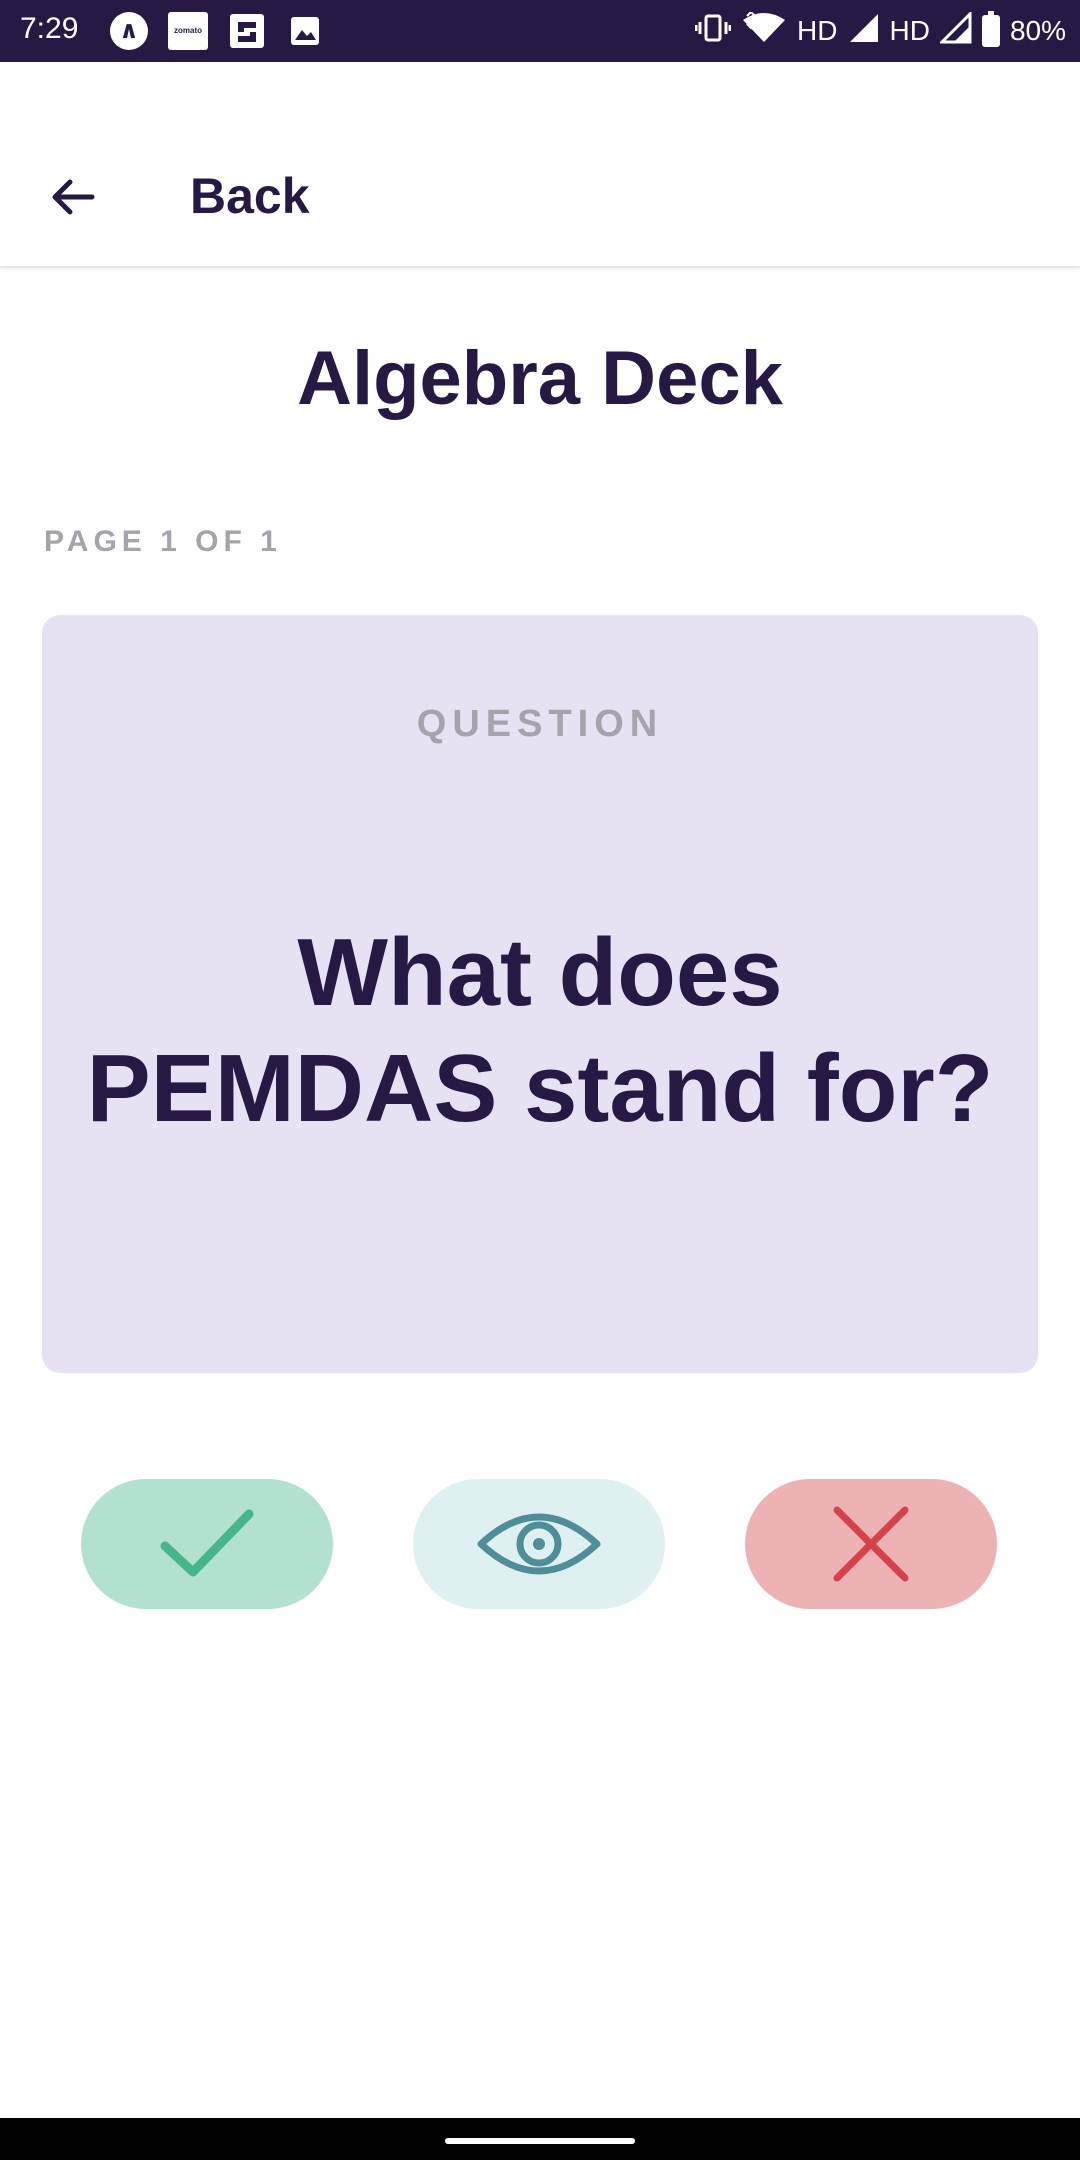 This screenshot has width=1080, height=2160. Describe the element at coordinates (188, 31) in the screenshot. I see `zomato-icon: zomato` at that location.